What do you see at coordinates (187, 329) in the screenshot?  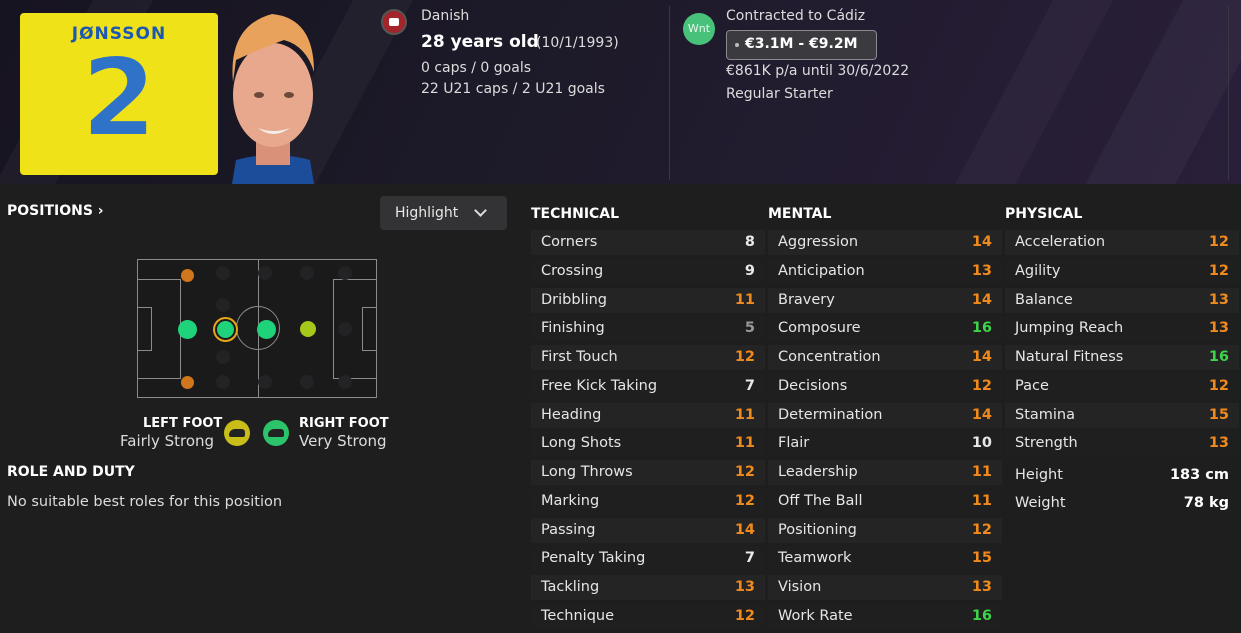 I see `position-sweeper` at bounding box center [187, 329].